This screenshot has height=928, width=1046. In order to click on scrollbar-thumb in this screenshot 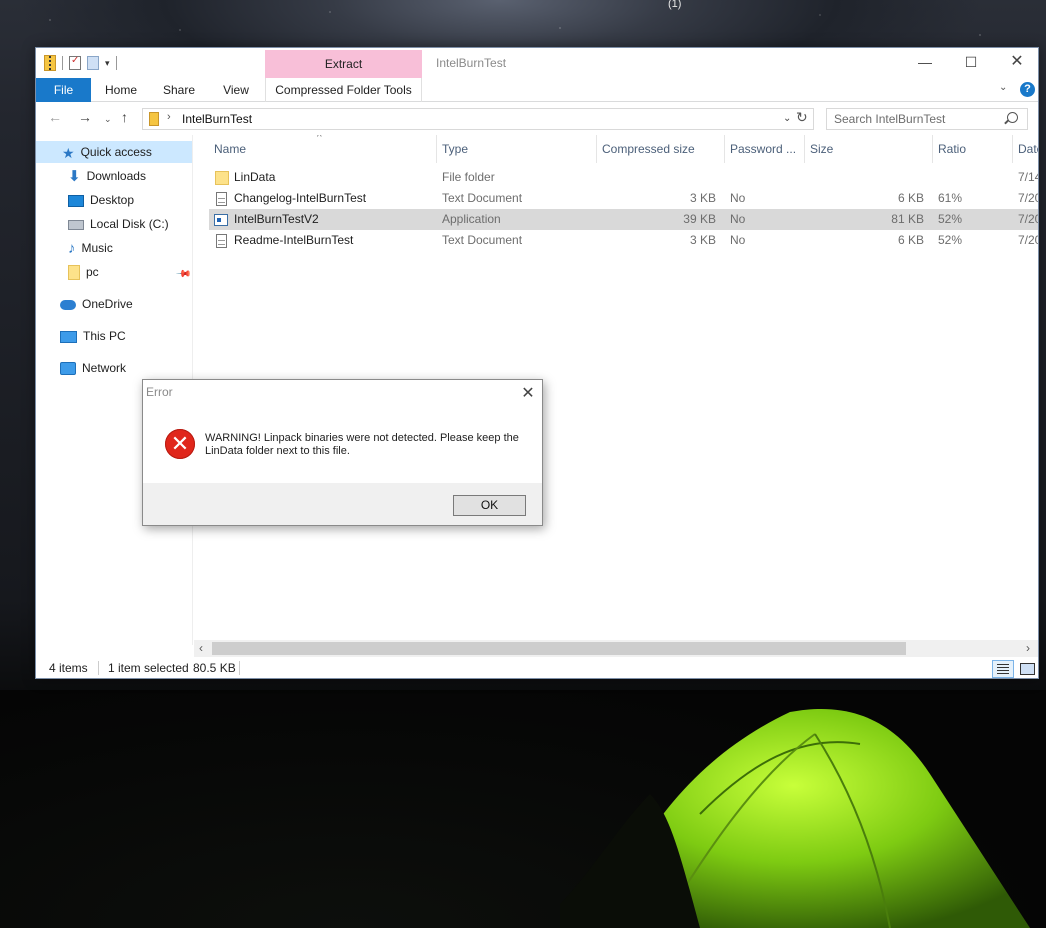, I will do `click(559, 648)`.